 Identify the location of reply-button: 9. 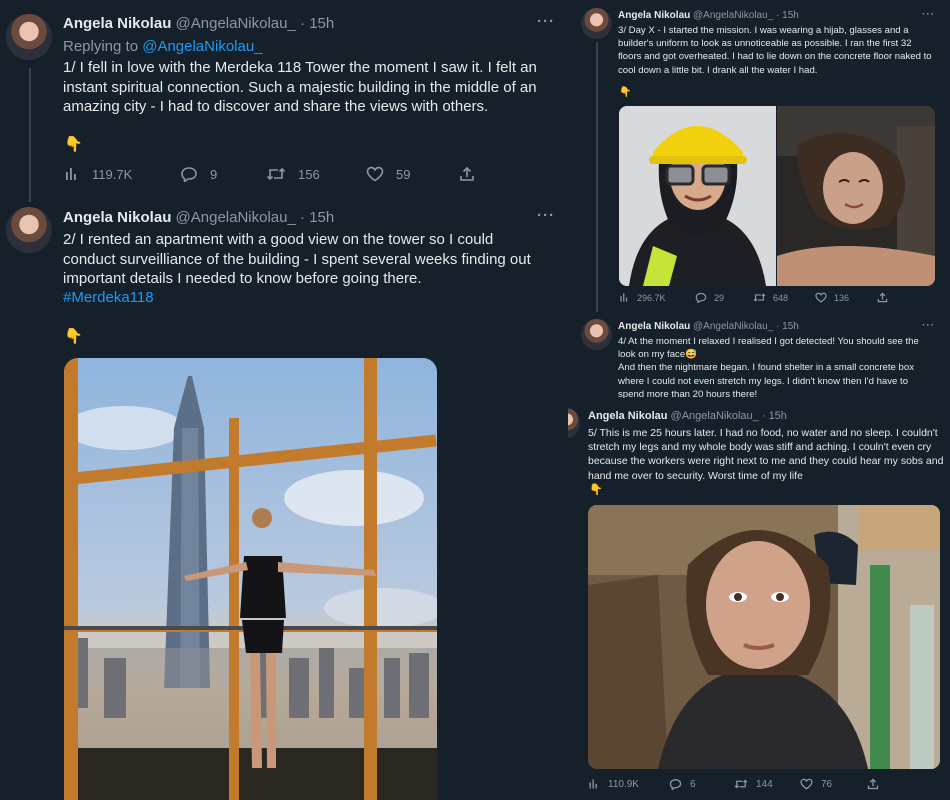
(223, 174).